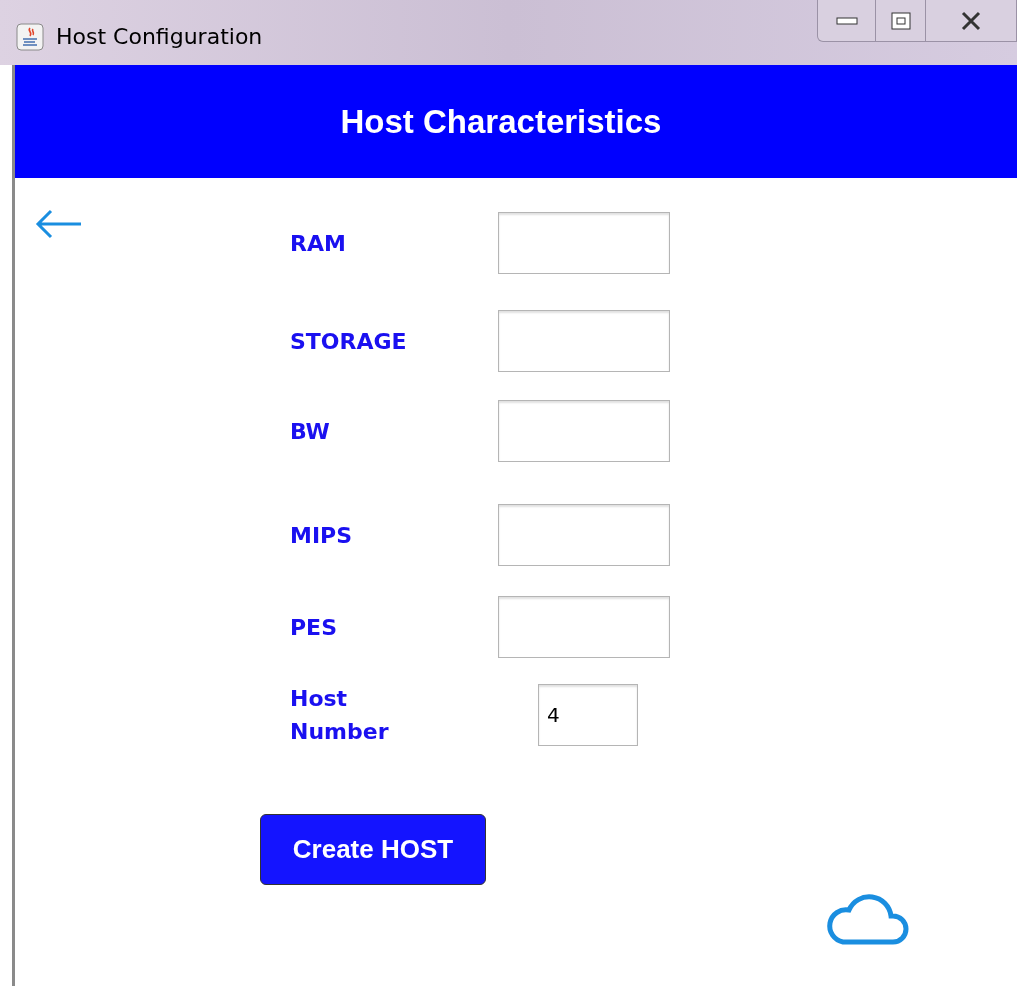 This screenshot has height=986, width=1017. Describe the element at coordinates (900, 20) in the screenshot. I see `maximize-icon` at that location.